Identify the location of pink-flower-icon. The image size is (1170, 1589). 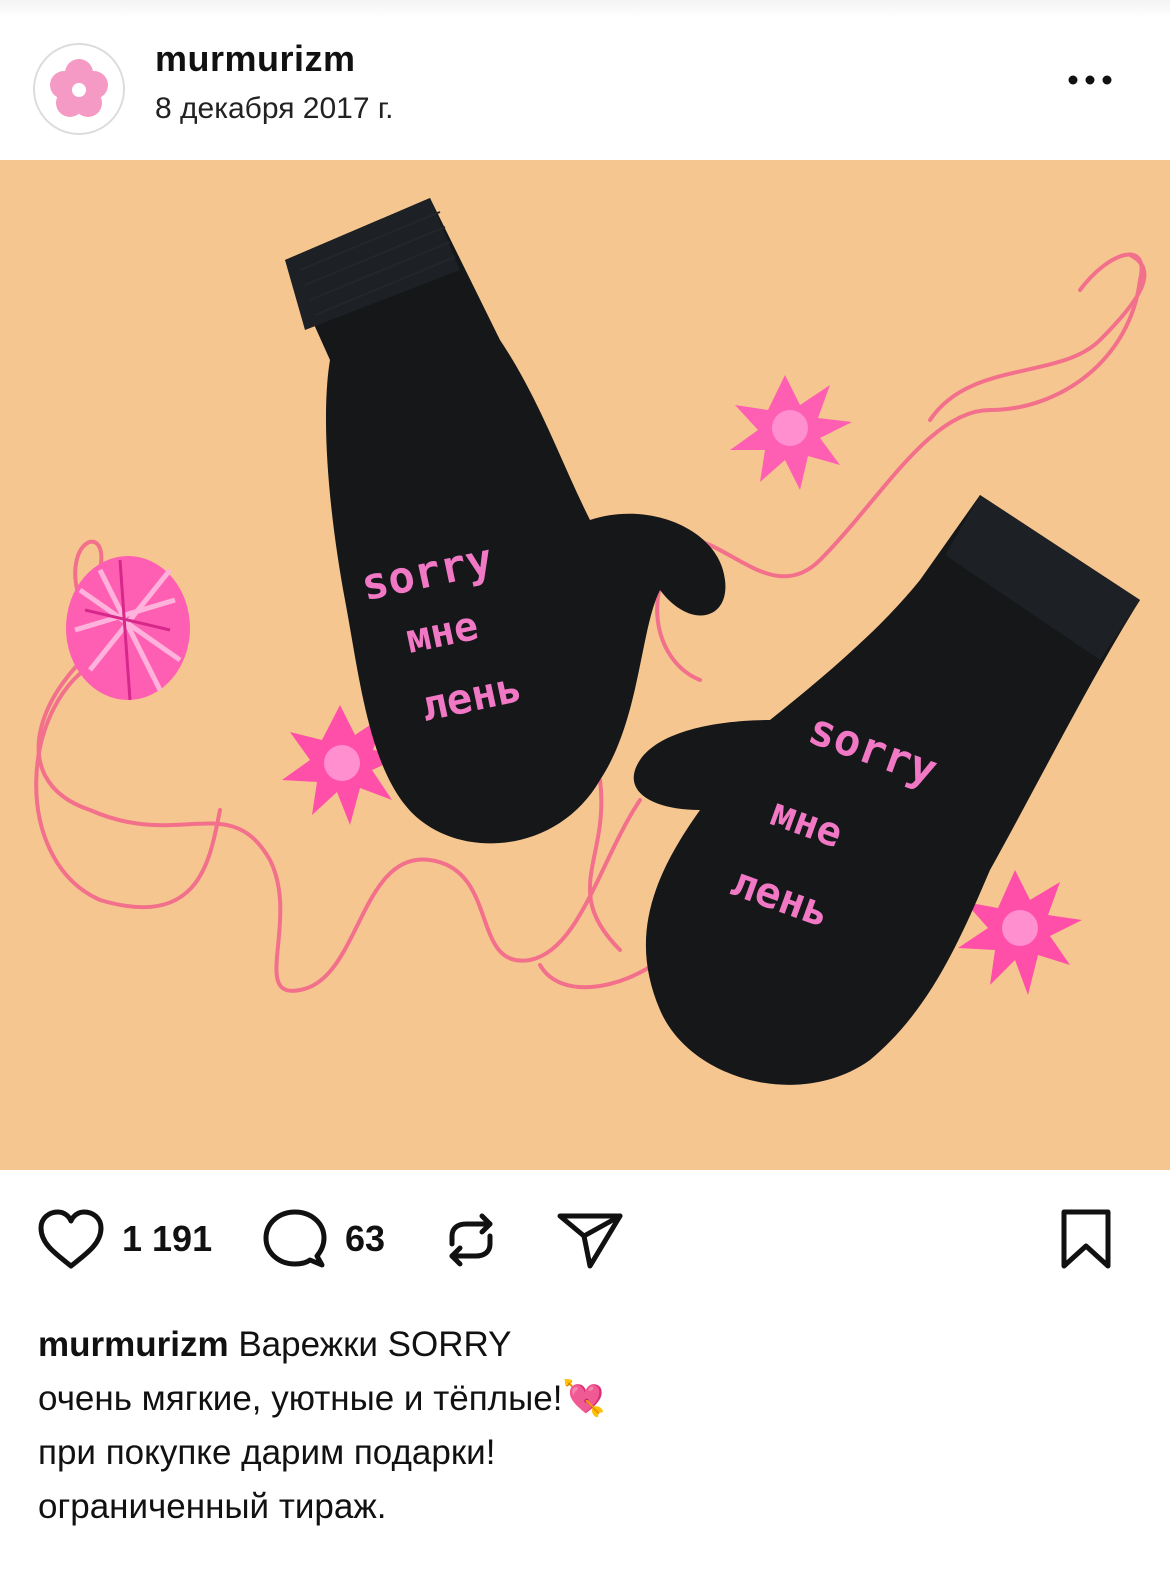
(79, 89).